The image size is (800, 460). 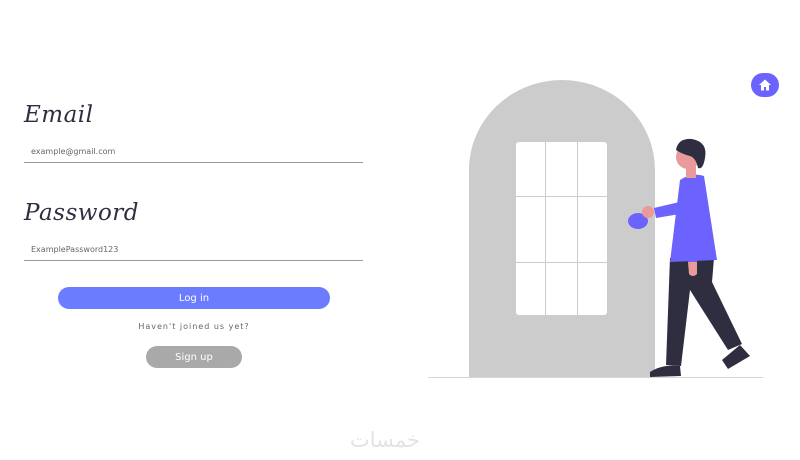 What do you see at coordinates (561, 228) in the screenshot?
I see `door-window` at bounding box center [561, 228].